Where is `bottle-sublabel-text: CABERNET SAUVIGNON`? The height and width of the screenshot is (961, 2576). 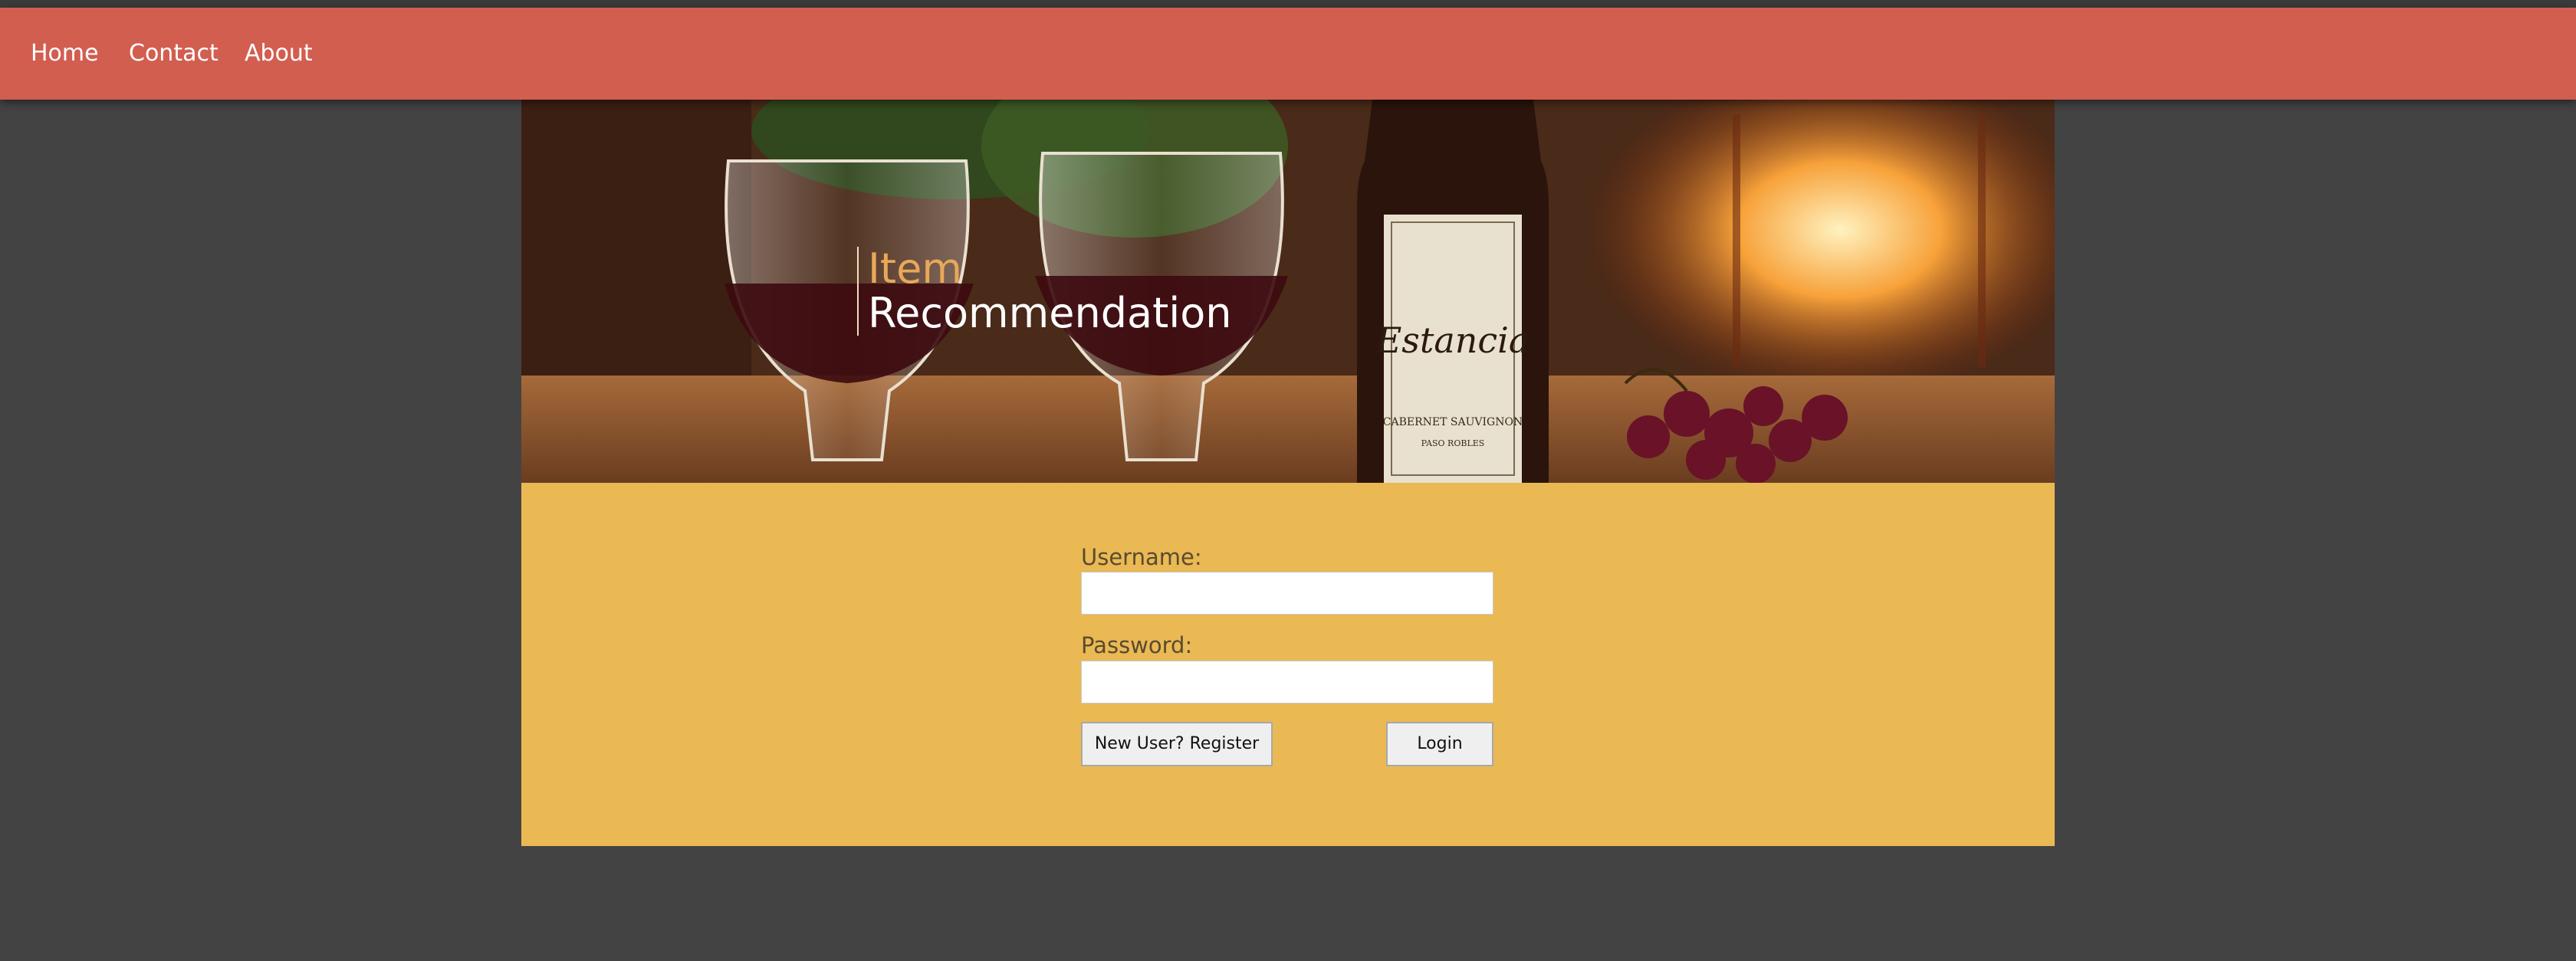 bottle-sublabel-text: CABERNET SAUVIGNON is located at coordinates (1453, 422).